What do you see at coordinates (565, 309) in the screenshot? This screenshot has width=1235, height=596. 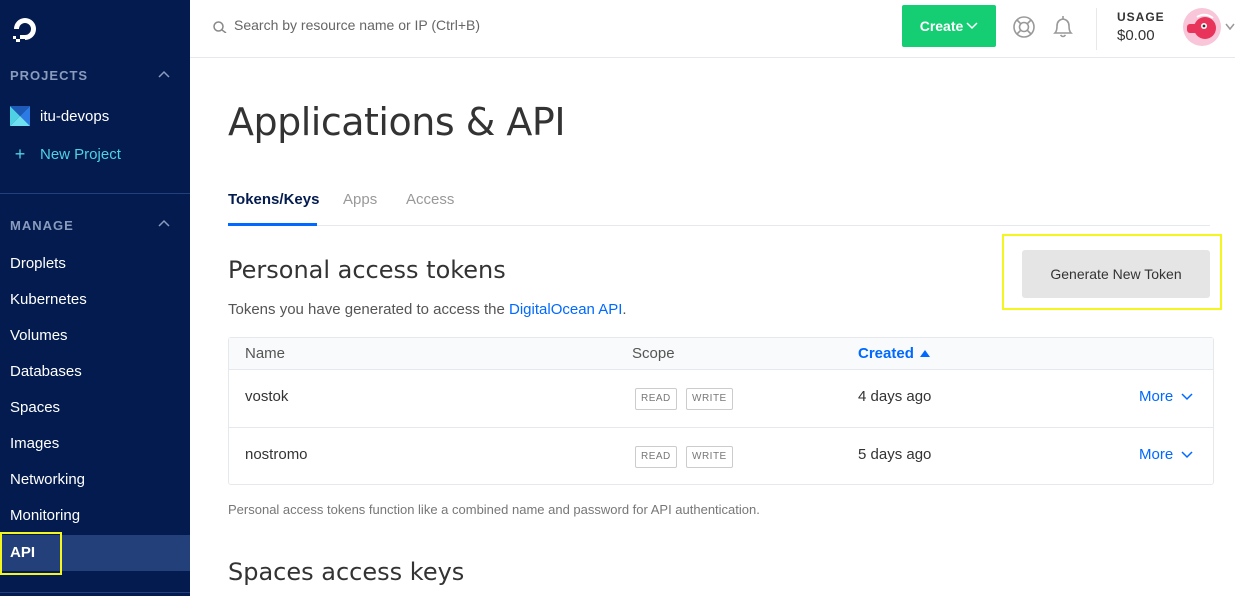 I see `digitalocean-api-link: DigitalOcean API` at bounding box center [565, 309].